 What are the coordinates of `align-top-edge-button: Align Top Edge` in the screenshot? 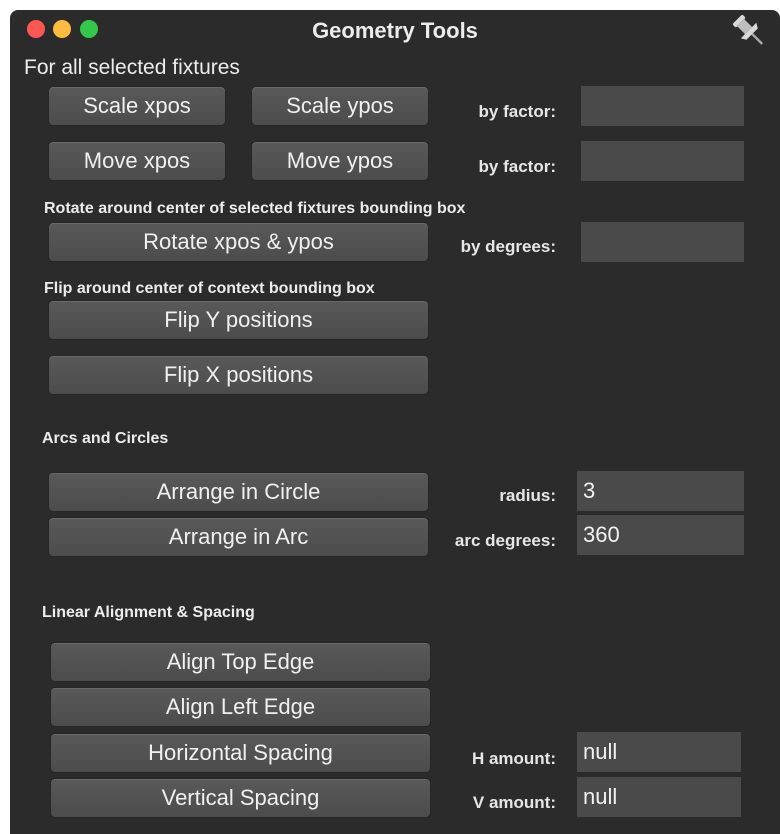 It's located at (240, 662).